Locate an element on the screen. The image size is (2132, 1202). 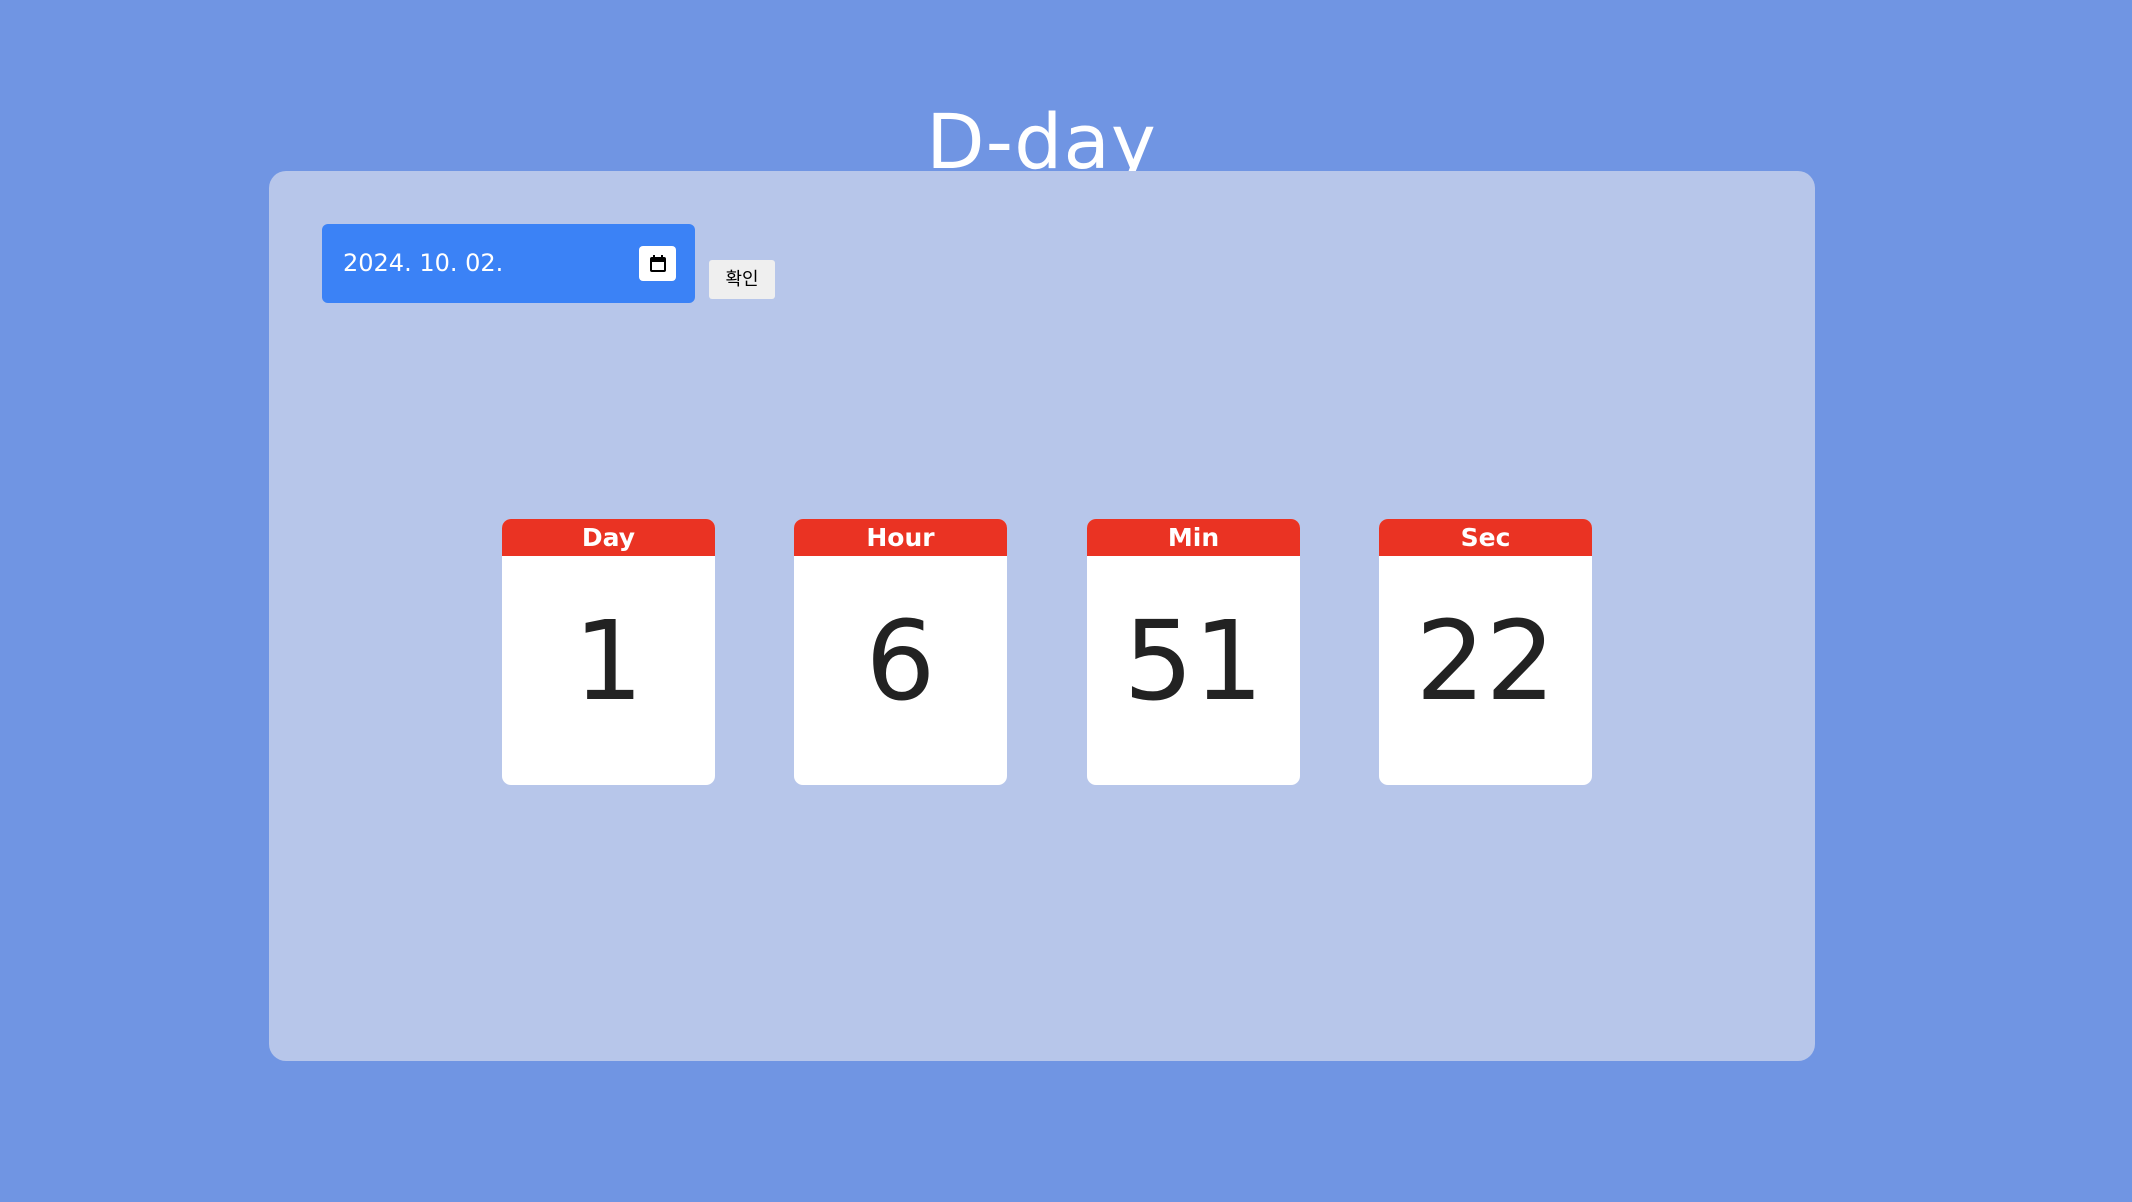
day-card: Day 1 is located at coordinates (608, 652).